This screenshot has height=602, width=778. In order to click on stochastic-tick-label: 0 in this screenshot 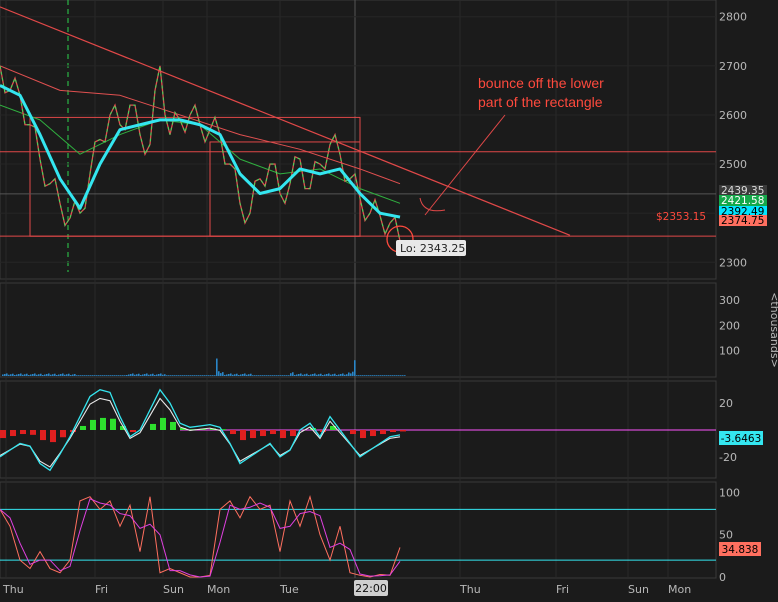, I will do `click(722, 577)`.